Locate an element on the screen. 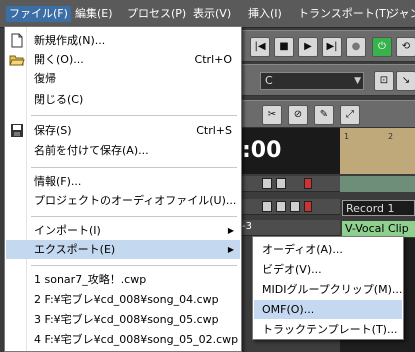  play-button: ▶ is located at coordinates (308, 47).